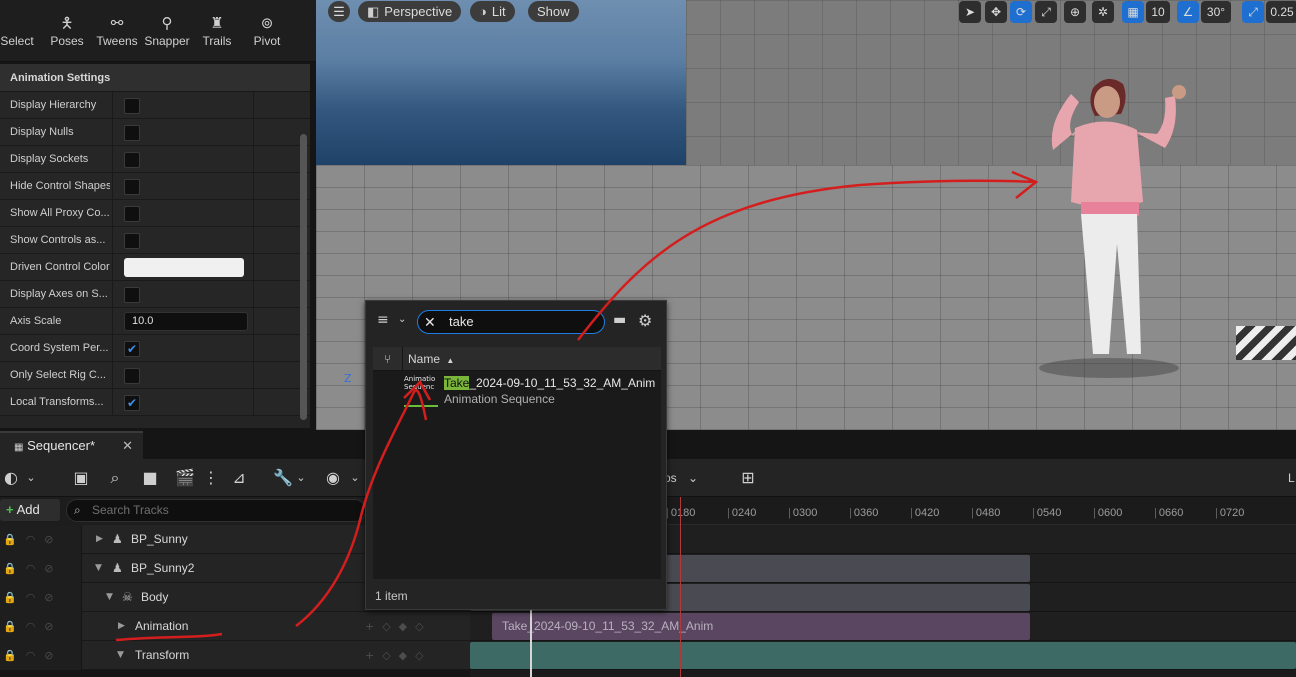 This screenshot has width=1296, height=677. What do you see at coordinates (185, 478) in the screenshot?
I see `render-movie-icon: 🎬` at bounding box center [185, 478].